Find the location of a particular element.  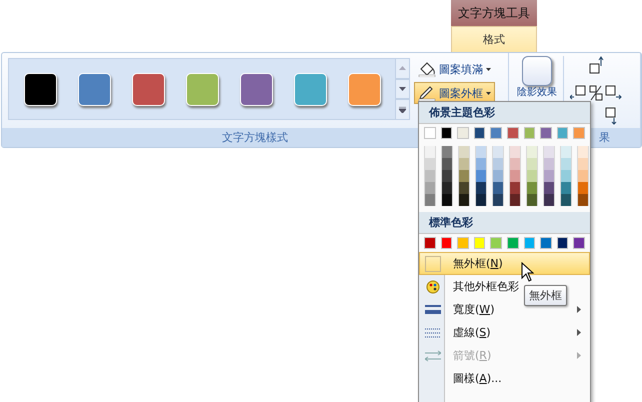

palette-icon is located at coordinates (433, 287).